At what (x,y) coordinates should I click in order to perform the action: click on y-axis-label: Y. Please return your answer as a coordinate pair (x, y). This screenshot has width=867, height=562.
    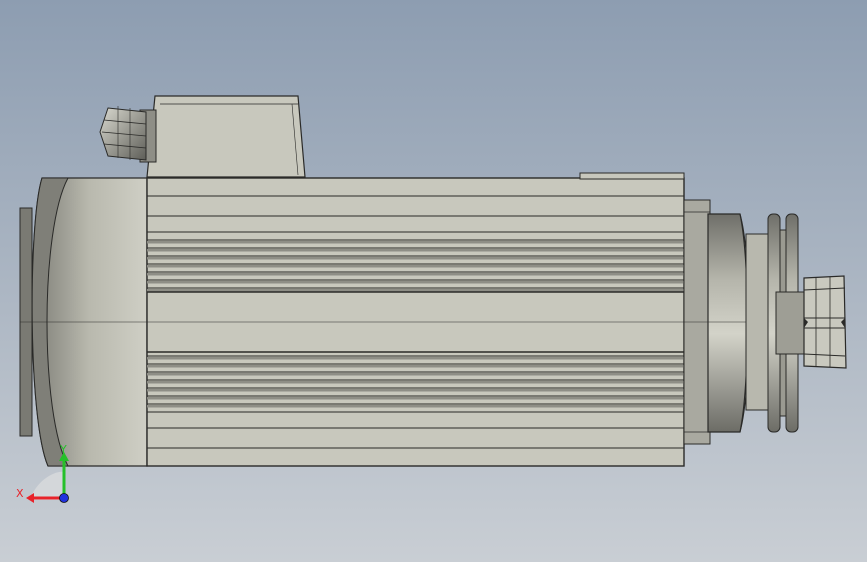
    Looking at the image, I should click on (63, 449).